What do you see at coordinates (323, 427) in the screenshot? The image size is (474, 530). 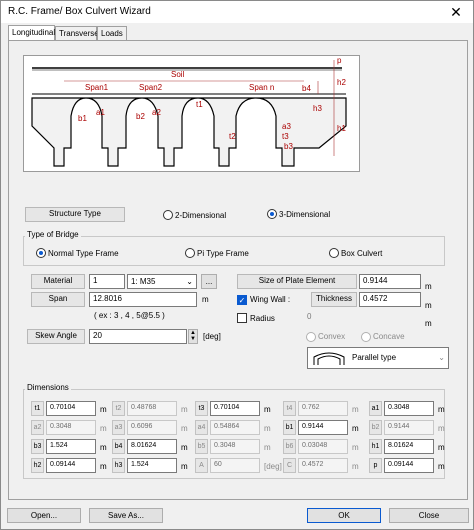 I see `dim-input-b1: 0.9144` at bounding box center [323, 427].